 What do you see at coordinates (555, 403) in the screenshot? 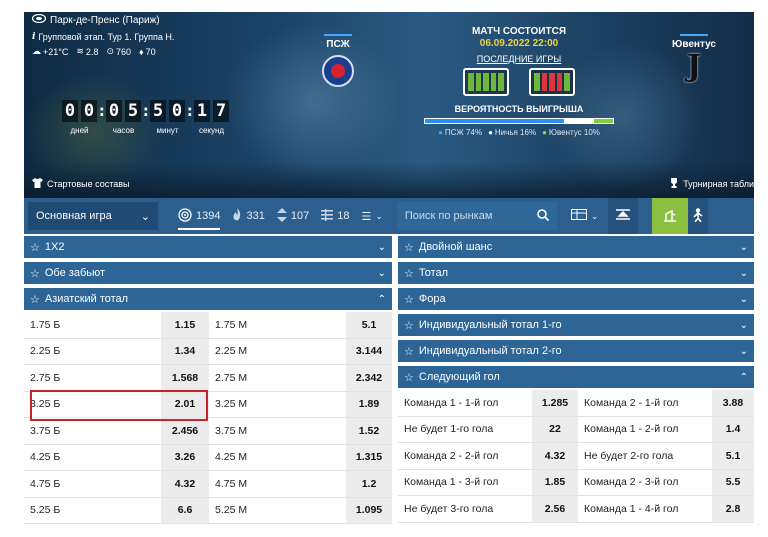
I see `odd-button: 1.285` at bounding box center [555, 403].